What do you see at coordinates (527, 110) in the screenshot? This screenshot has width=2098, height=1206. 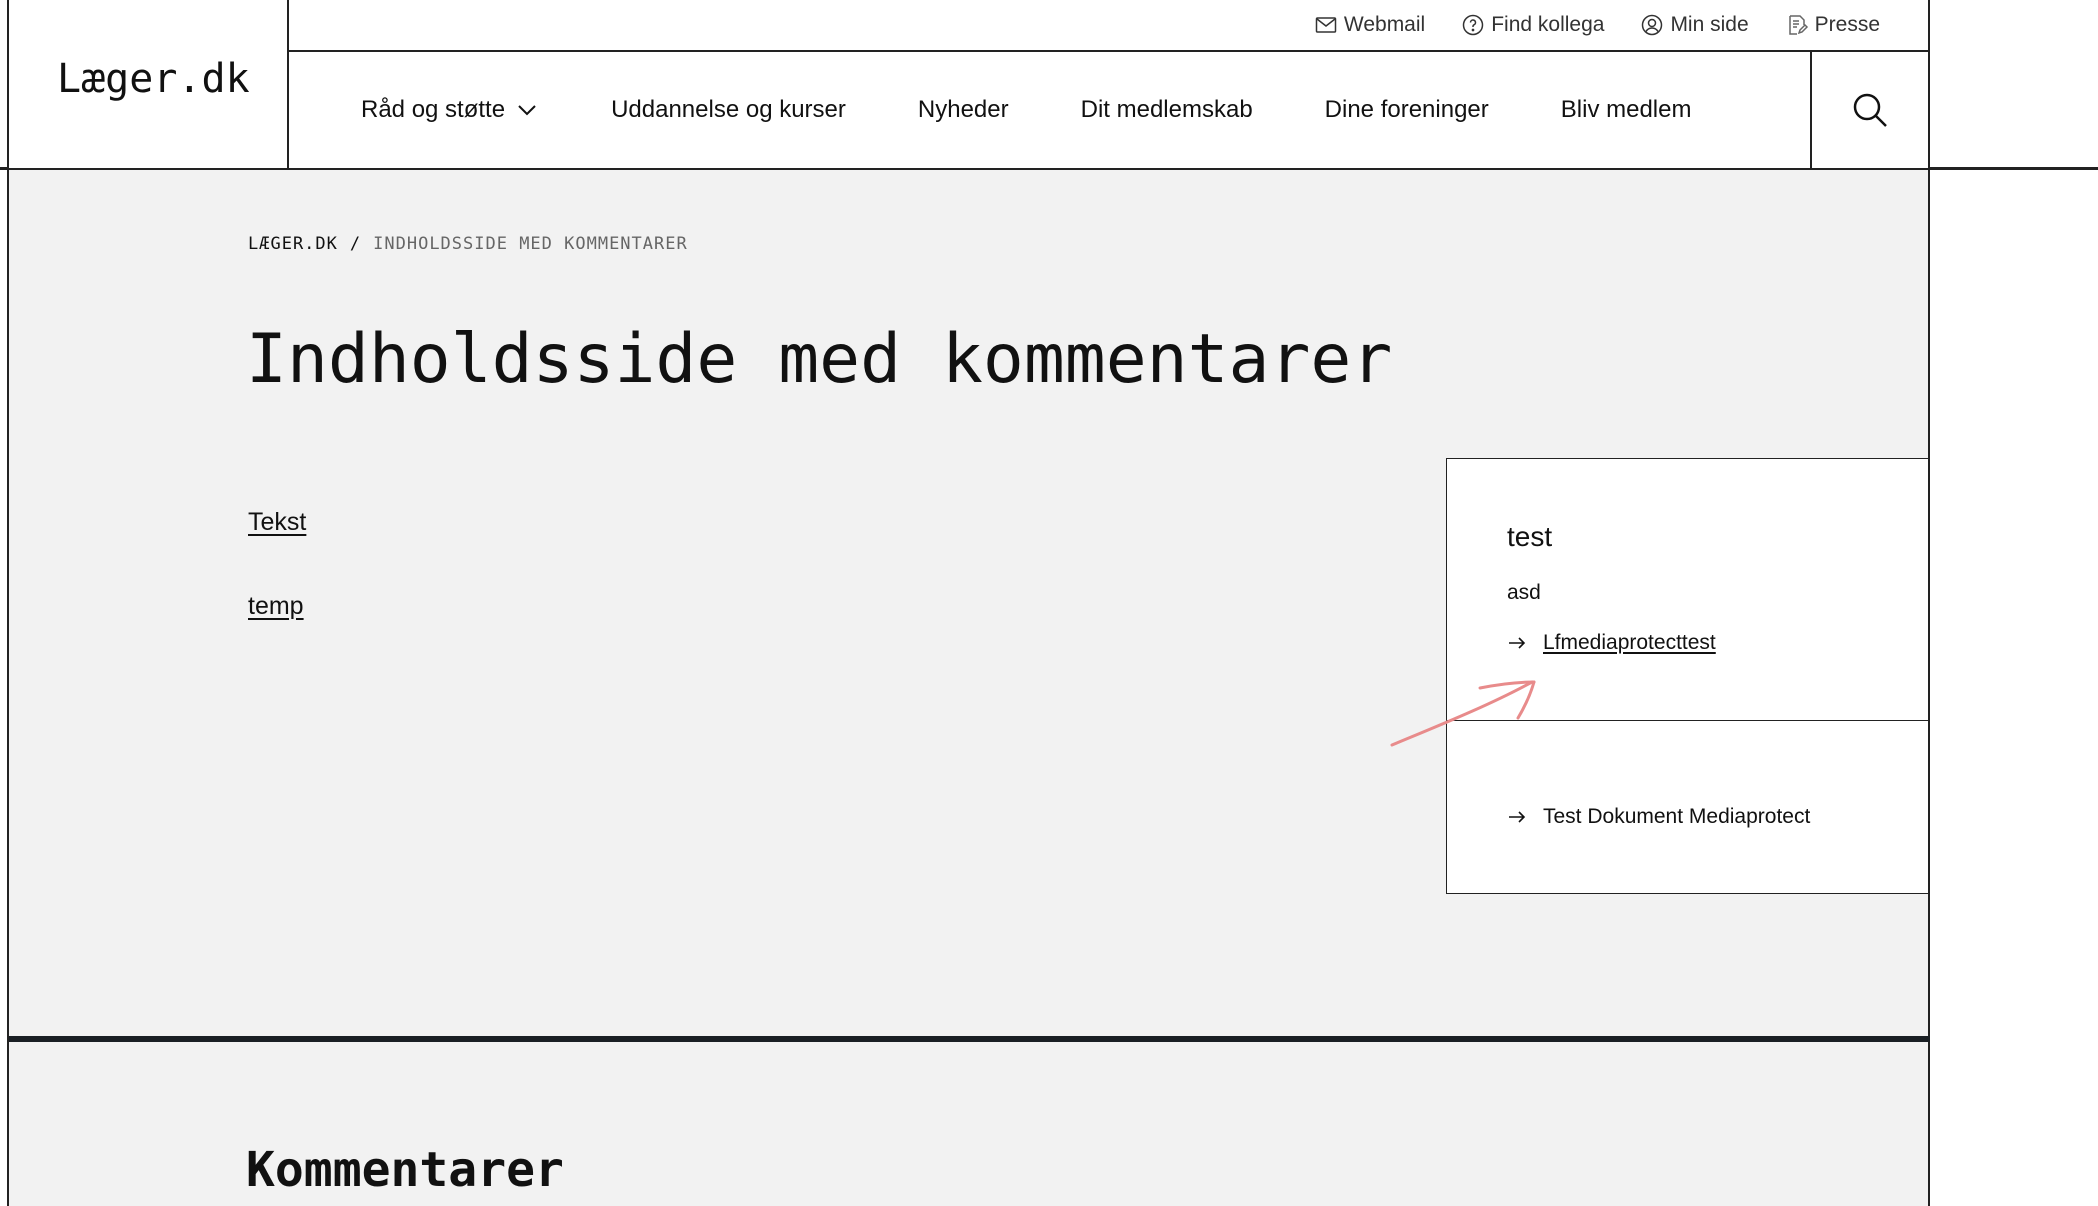 I see `chevron-down-icon` at bounding box center [527, 110].